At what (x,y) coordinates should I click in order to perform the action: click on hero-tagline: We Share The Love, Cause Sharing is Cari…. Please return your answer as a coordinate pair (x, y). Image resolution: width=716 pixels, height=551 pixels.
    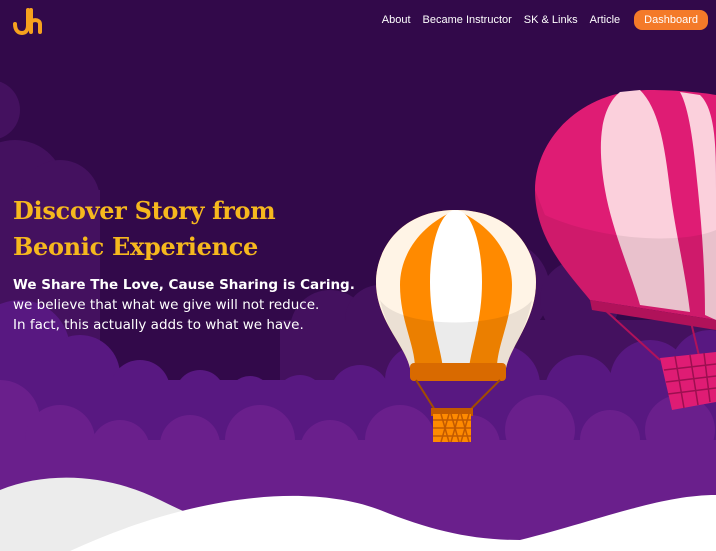
    Looking at the image, I should click on (184, 285).